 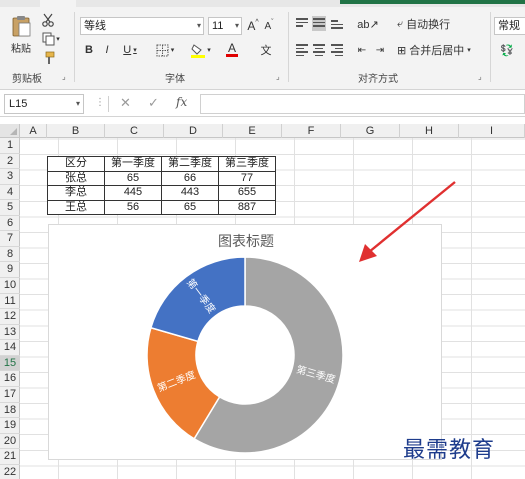 I want to click on table-header-cell: 第二季度, so click(x=190, y=164).